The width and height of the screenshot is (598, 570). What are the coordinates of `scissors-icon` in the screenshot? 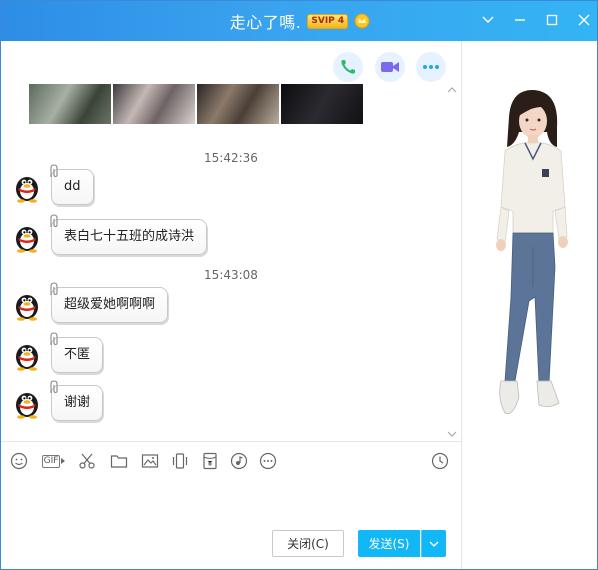 It's located at (87, 461).